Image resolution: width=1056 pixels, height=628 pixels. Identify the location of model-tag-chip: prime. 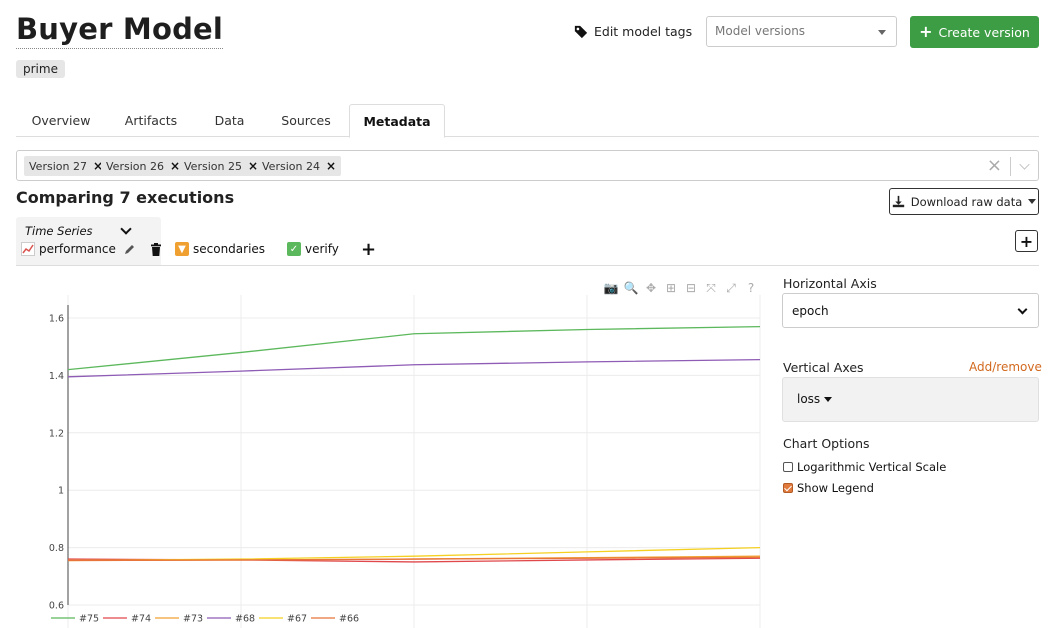
(40, 69).